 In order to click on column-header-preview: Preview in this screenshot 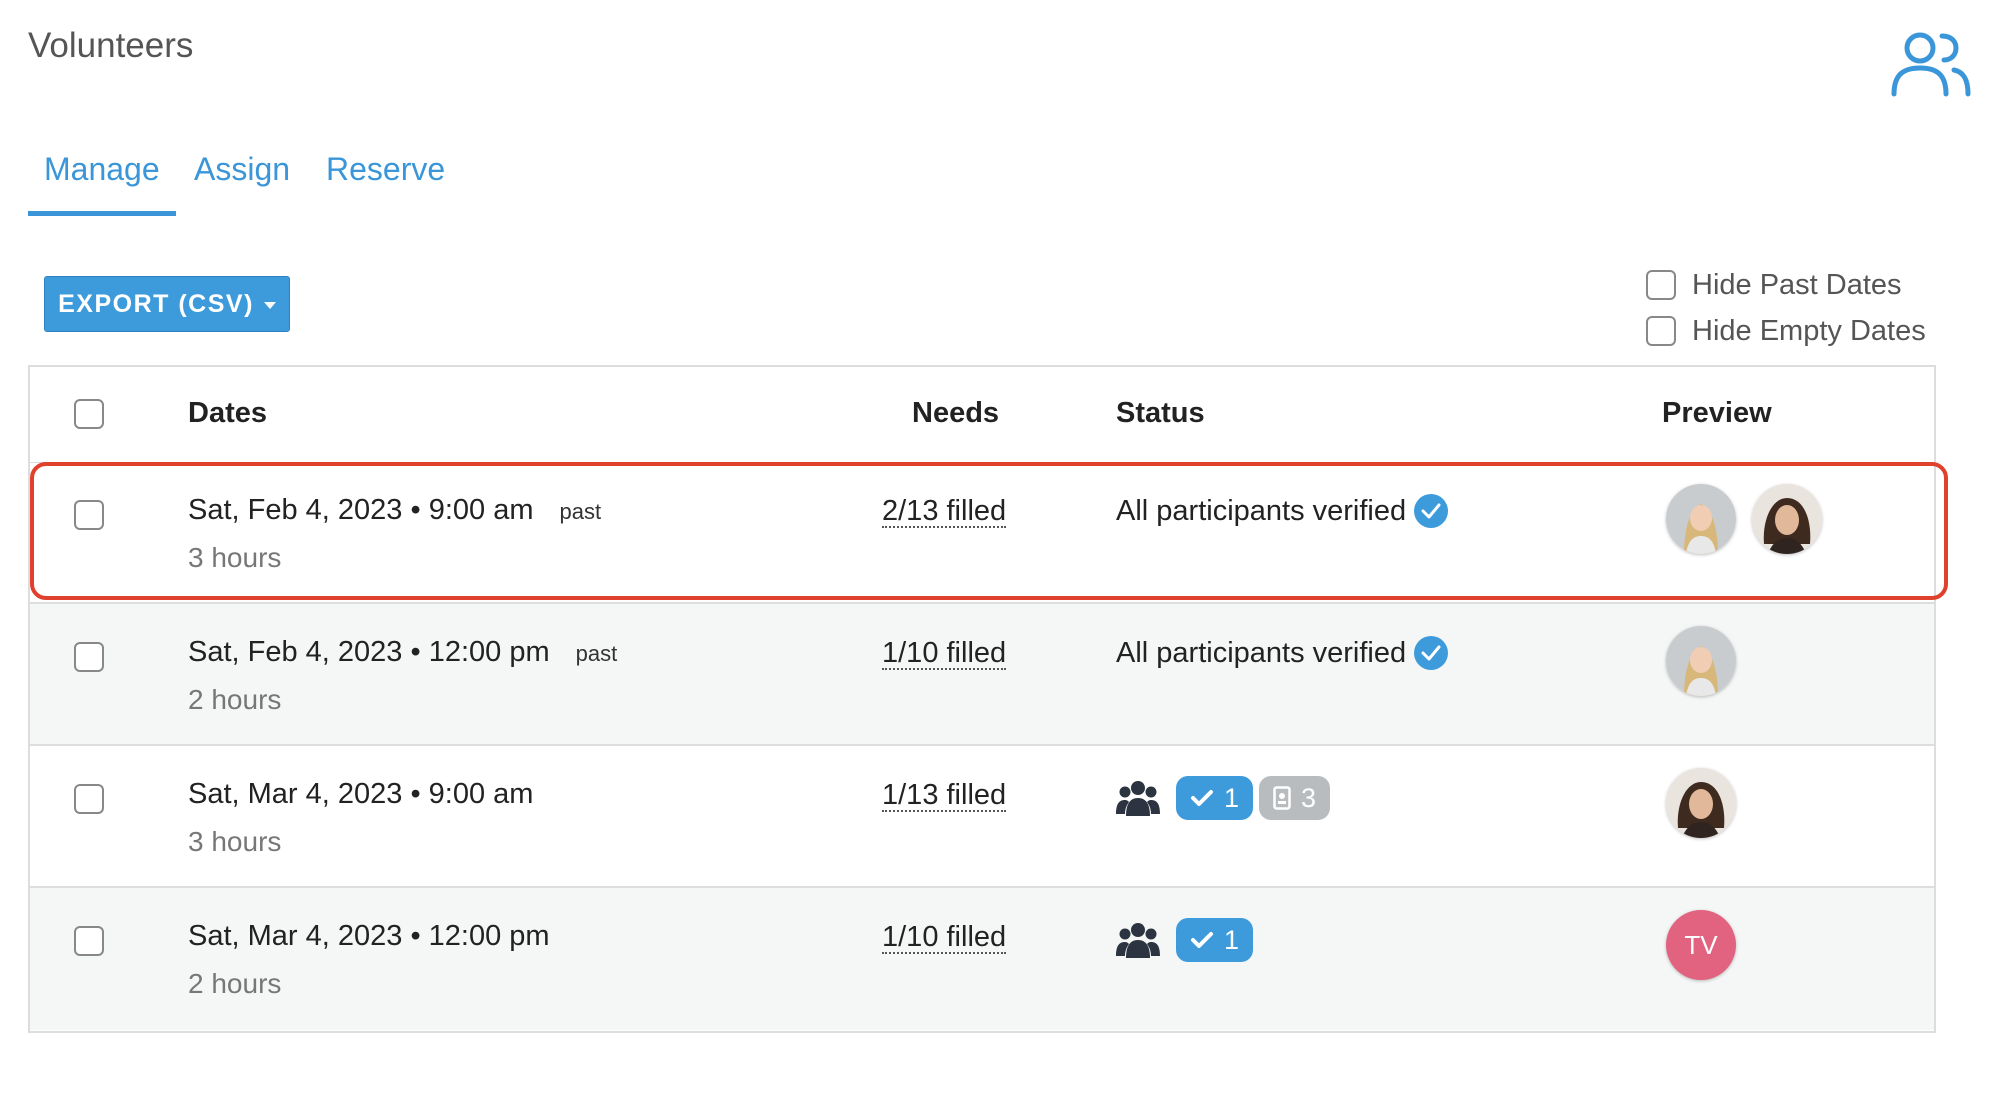, I will do `click(1717, 413)`.